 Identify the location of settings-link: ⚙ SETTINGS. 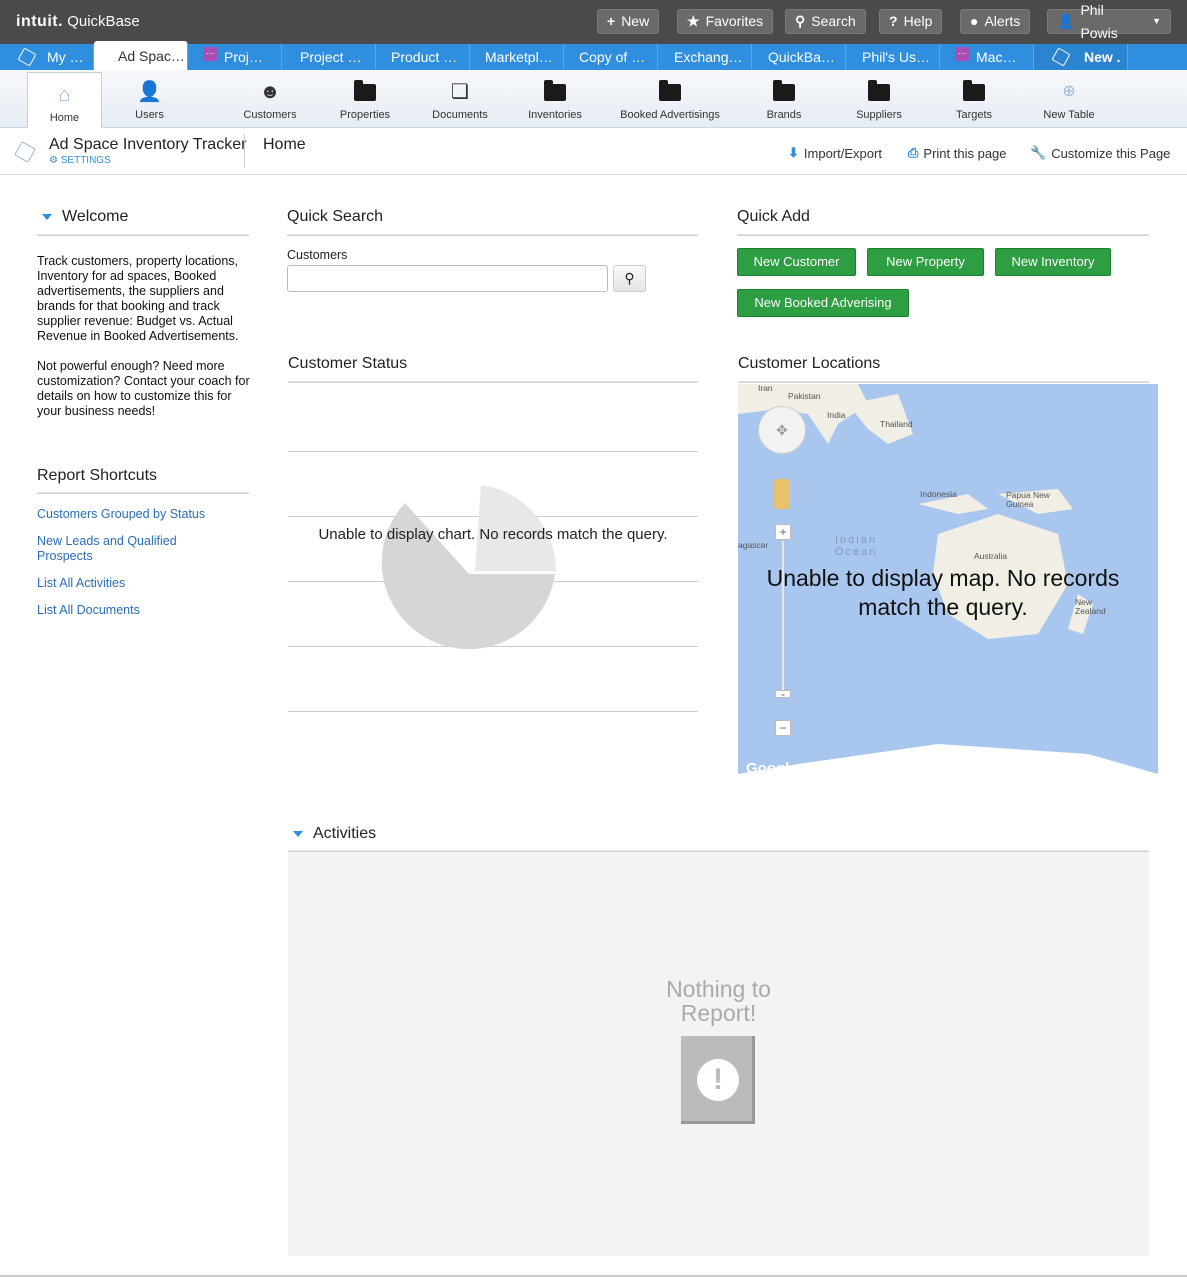
(80, 160).